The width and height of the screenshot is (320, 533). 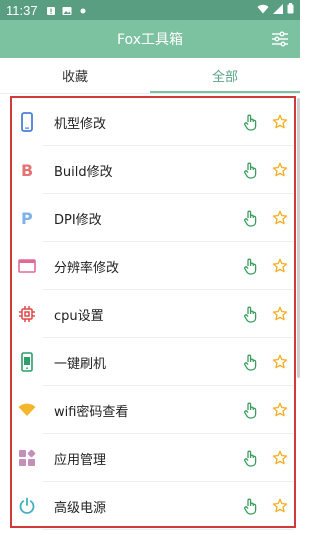 What do you see at coordinates (298, 238) in the screenshot?
I see `scrollbar` at bounding box center [298, 238].